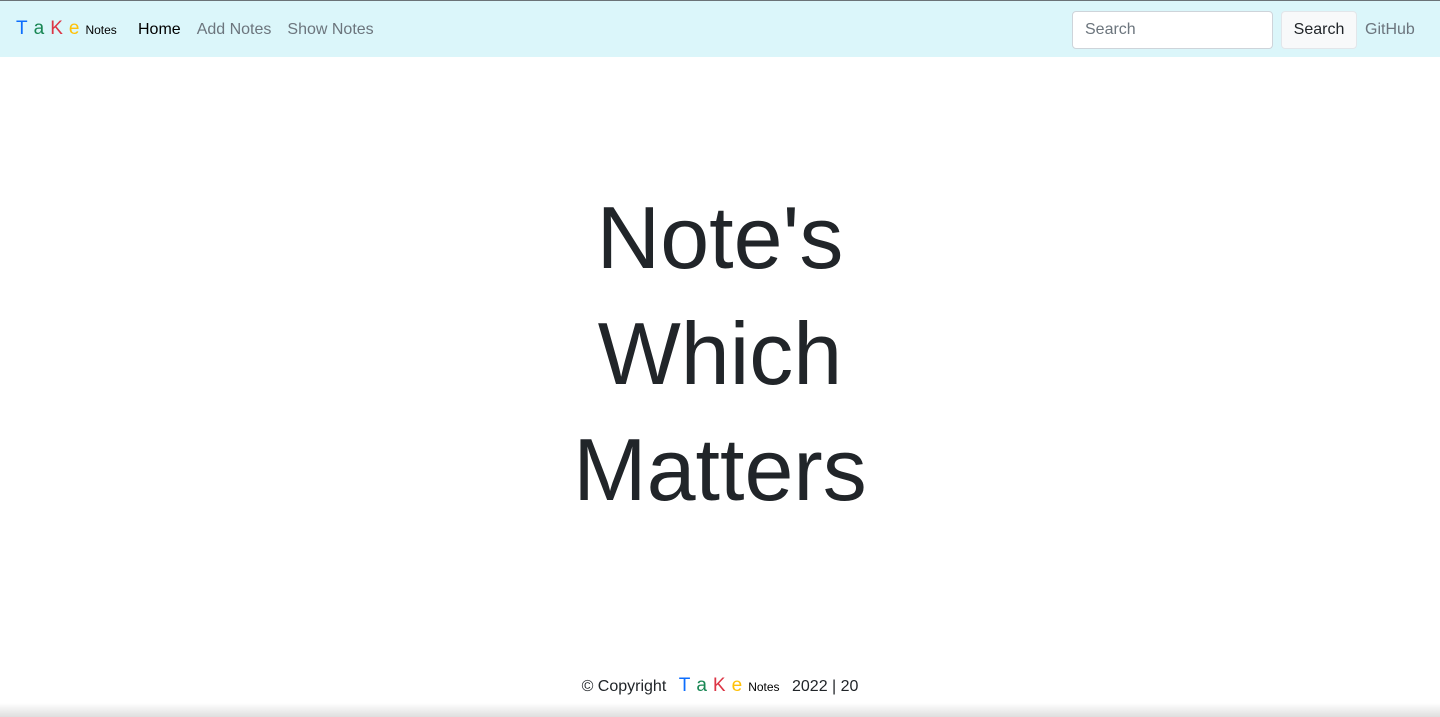 The image size is (1440, 717). Describe the element at coordinates (624, 686) in the screenshot. I see `footer-copyright: © Copyright` at that location.